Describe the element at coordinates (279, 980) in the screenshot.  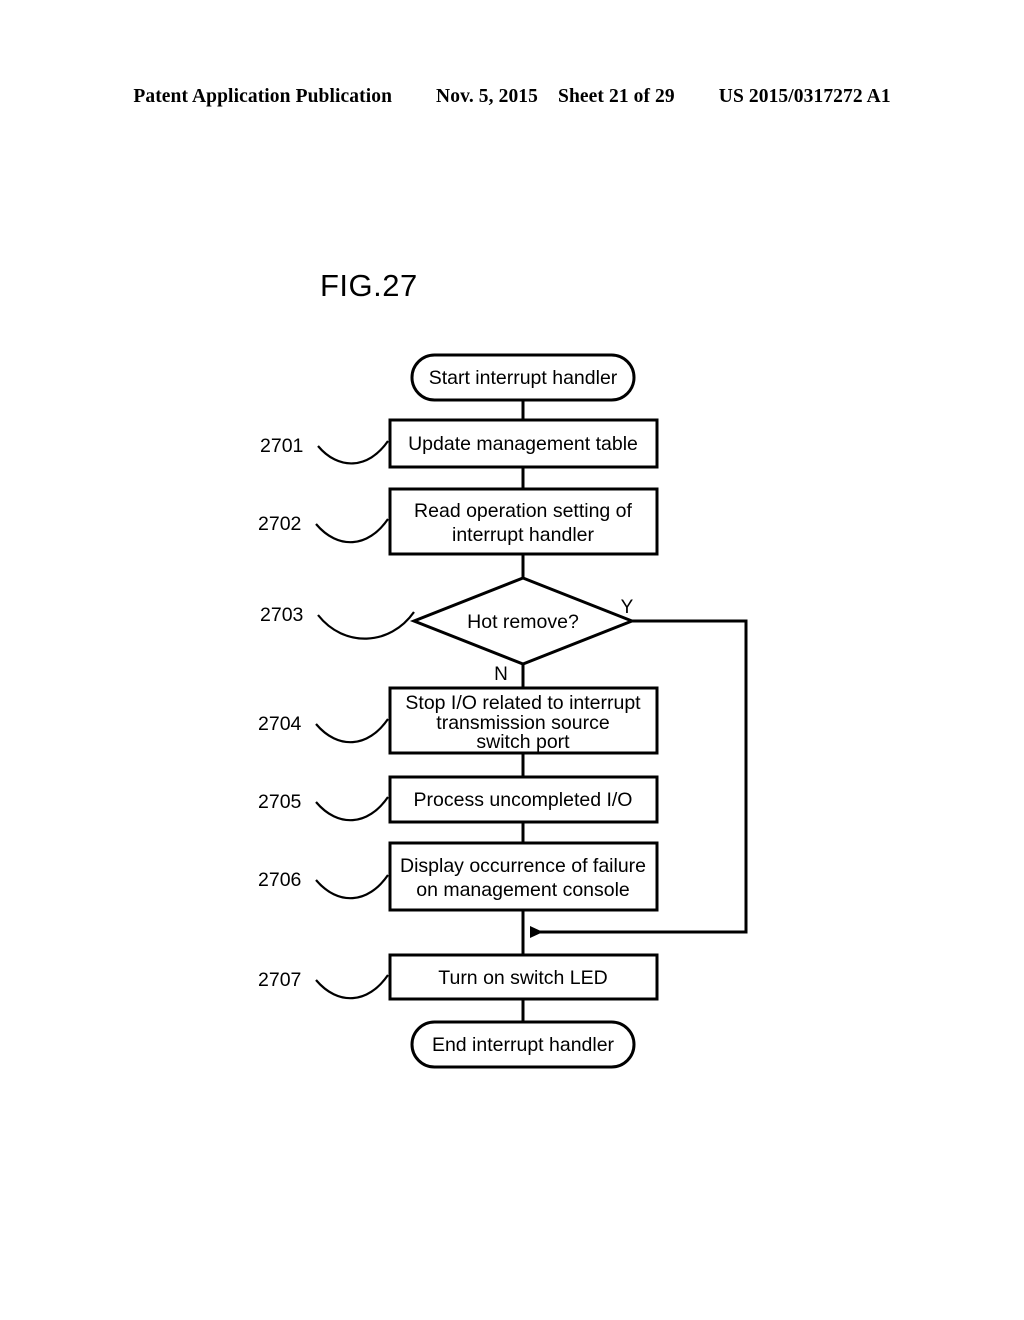
I see `ref-label-2707: 2707` at that location.